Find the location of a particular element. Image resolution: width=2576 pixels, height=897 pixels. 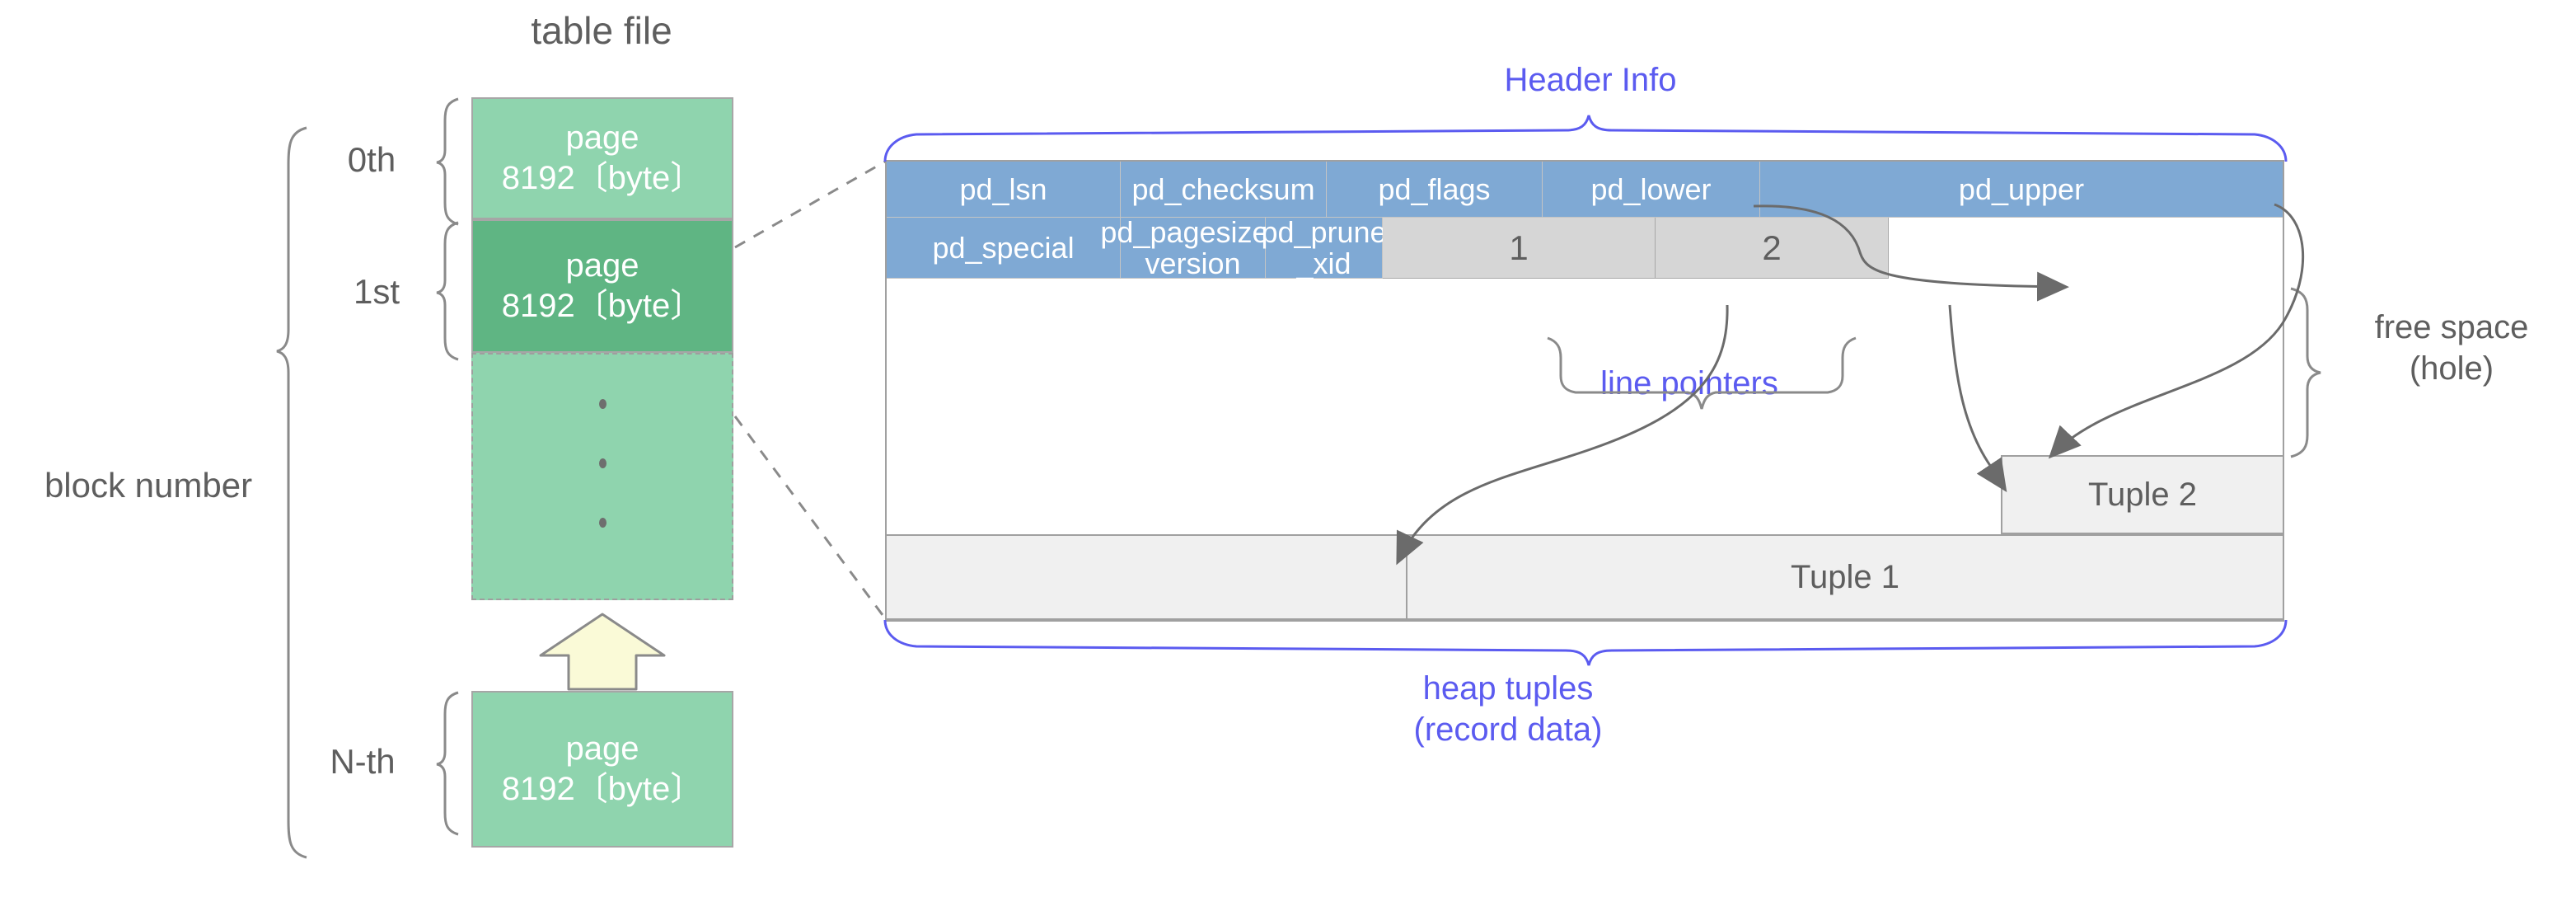

free-space-label: free space (hole) is located at coordinates (2451, 348).